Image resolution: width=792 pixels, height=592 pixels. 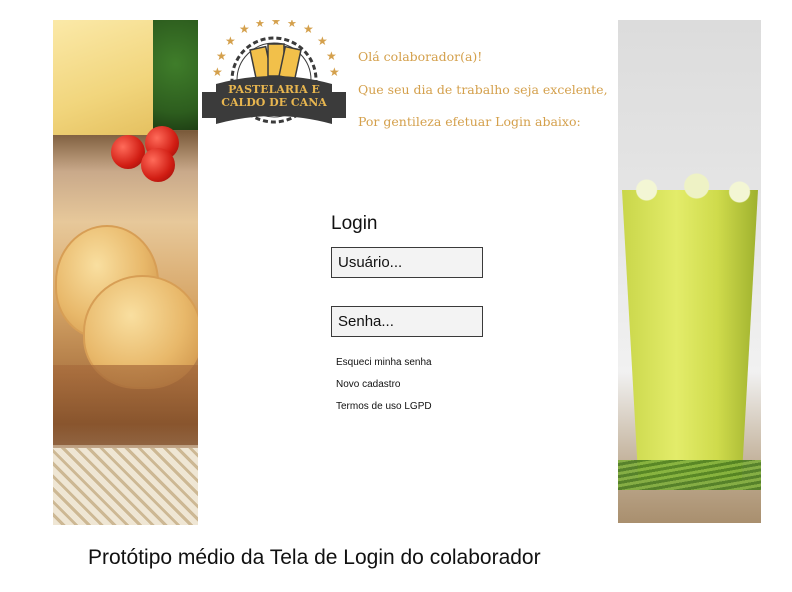 I want to click on logo-emblem: ★ ★ ★ ★ ★ ★ ★ ★ ★ ★ ★, so click(x=274, y=70).